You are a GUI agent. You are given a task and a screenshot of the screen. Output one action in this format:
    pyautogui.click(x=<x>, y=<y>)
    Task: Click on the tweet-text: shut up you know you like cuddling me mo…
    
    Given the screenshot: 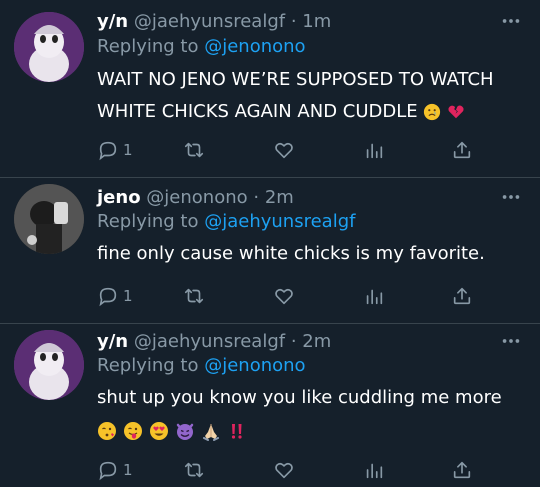 What is the action you would take?
    pyautogui.click(x=307, y=414)
    